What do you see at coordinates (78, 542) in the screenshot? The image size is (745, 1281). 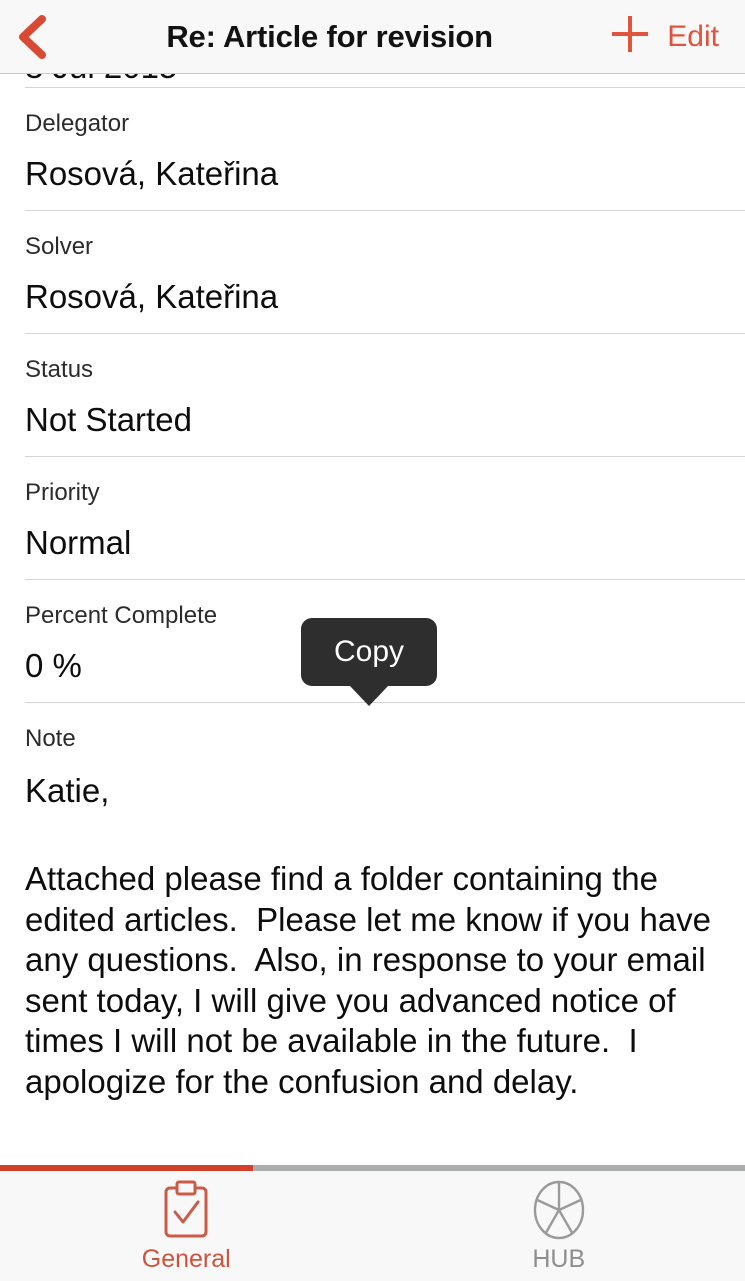 I see `field-value-priority: Normal` at bounding box center [78, 542].